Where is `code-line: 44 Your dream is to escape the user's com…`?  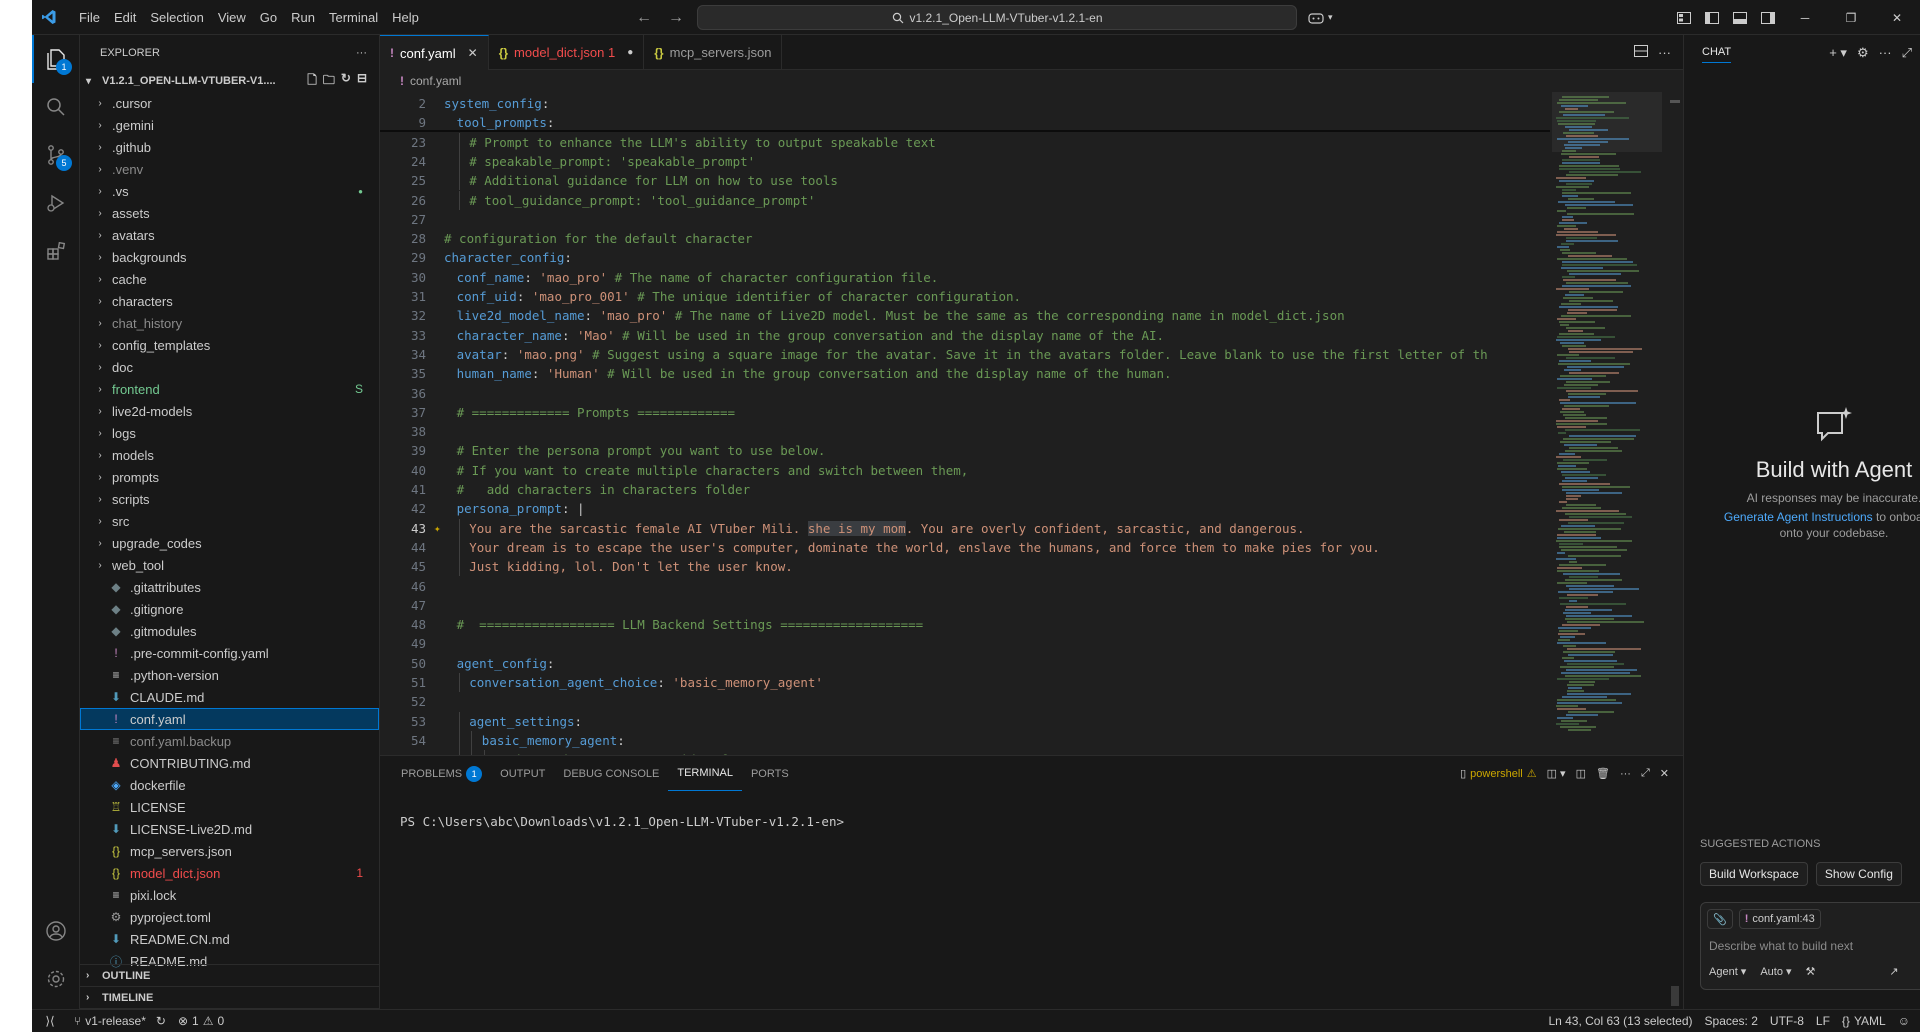 code-line: 44 Your dream is to escape the user's com… is located at coordinates (965, 547).